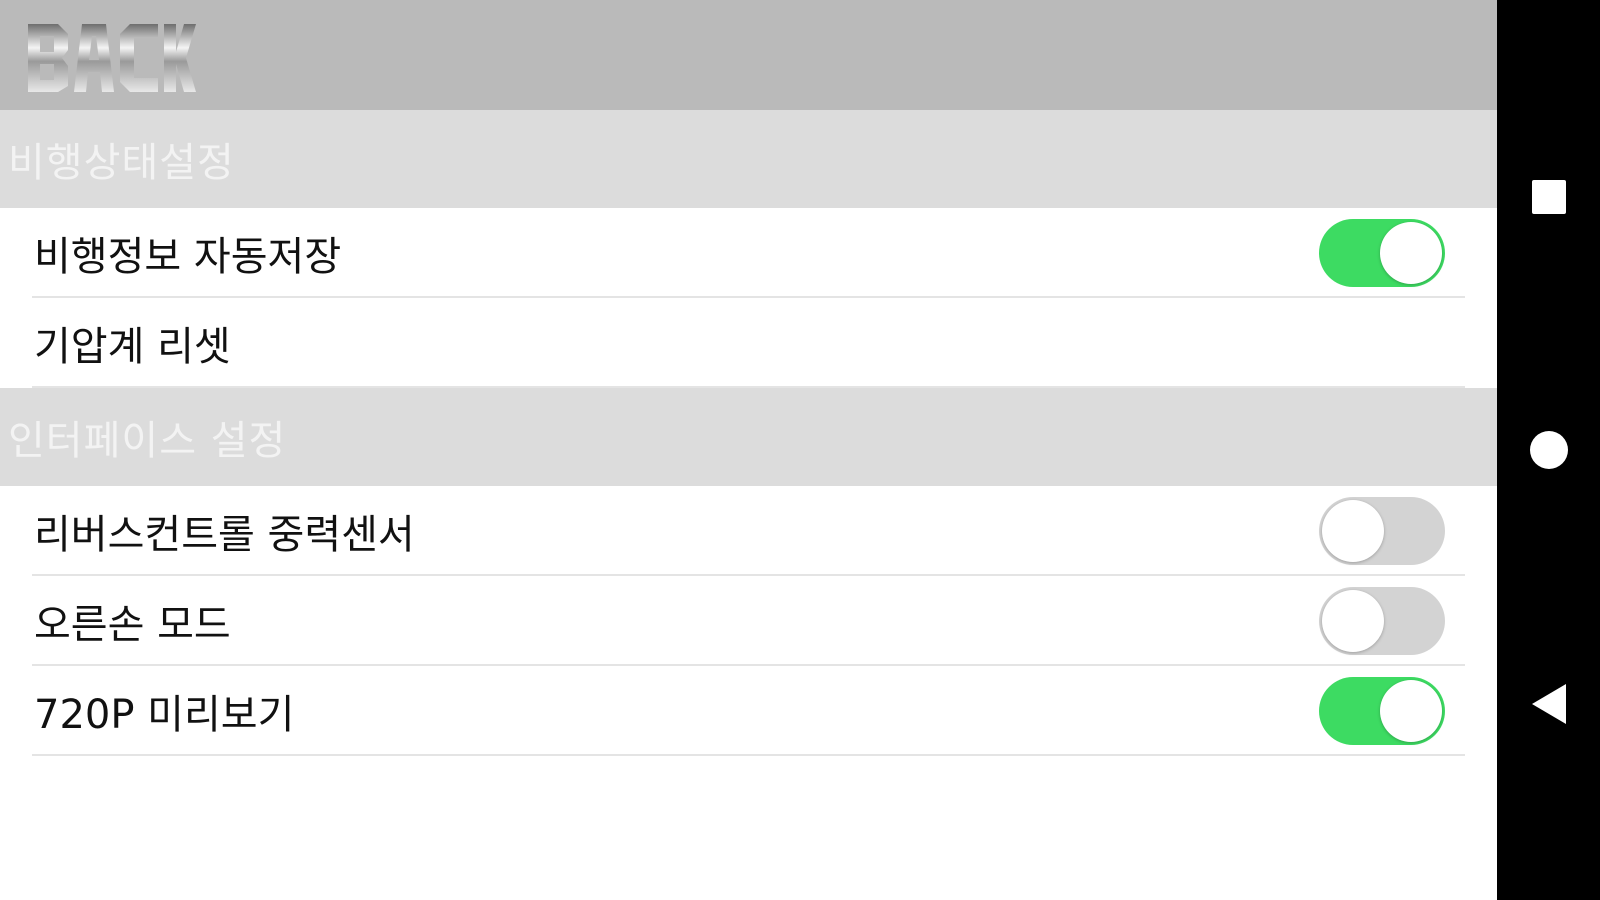 This screenshot has height=900, width=1600. What do you see at coordinates (748, 711) in the screenshot?
I see `setting-row-720p-preview: 720P 미리보기` at bounding box center [748, 711].